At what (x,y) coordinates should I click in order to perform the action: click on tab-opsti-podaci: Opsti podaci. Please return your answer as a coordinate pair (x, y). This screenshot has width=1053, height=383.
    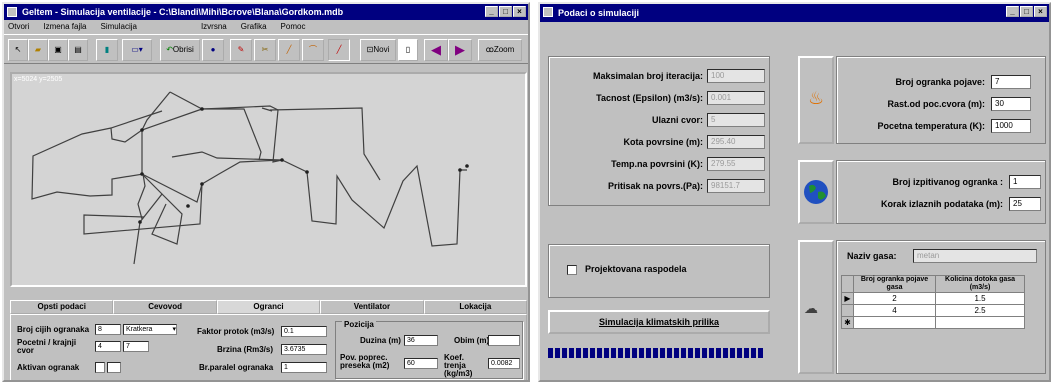
    Looking at the image, I should click on (62, 307).